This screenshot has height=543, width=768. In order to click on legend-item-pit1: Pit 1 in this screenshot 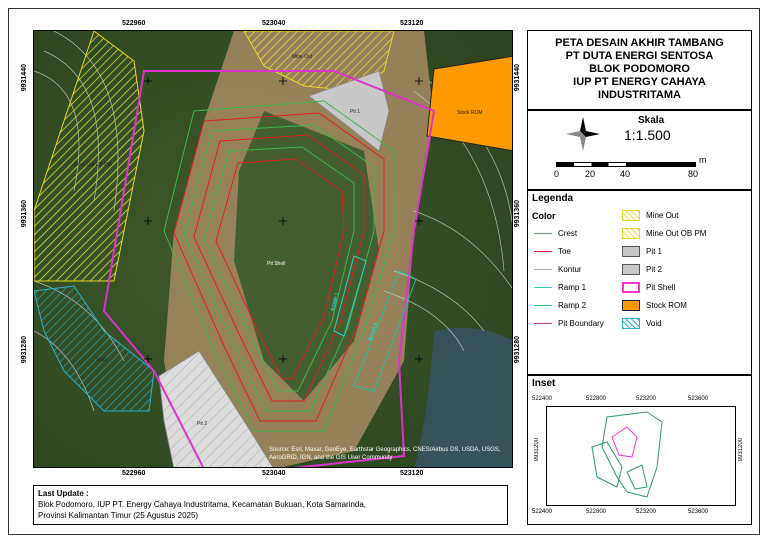, I will do `click(642, 251)`.